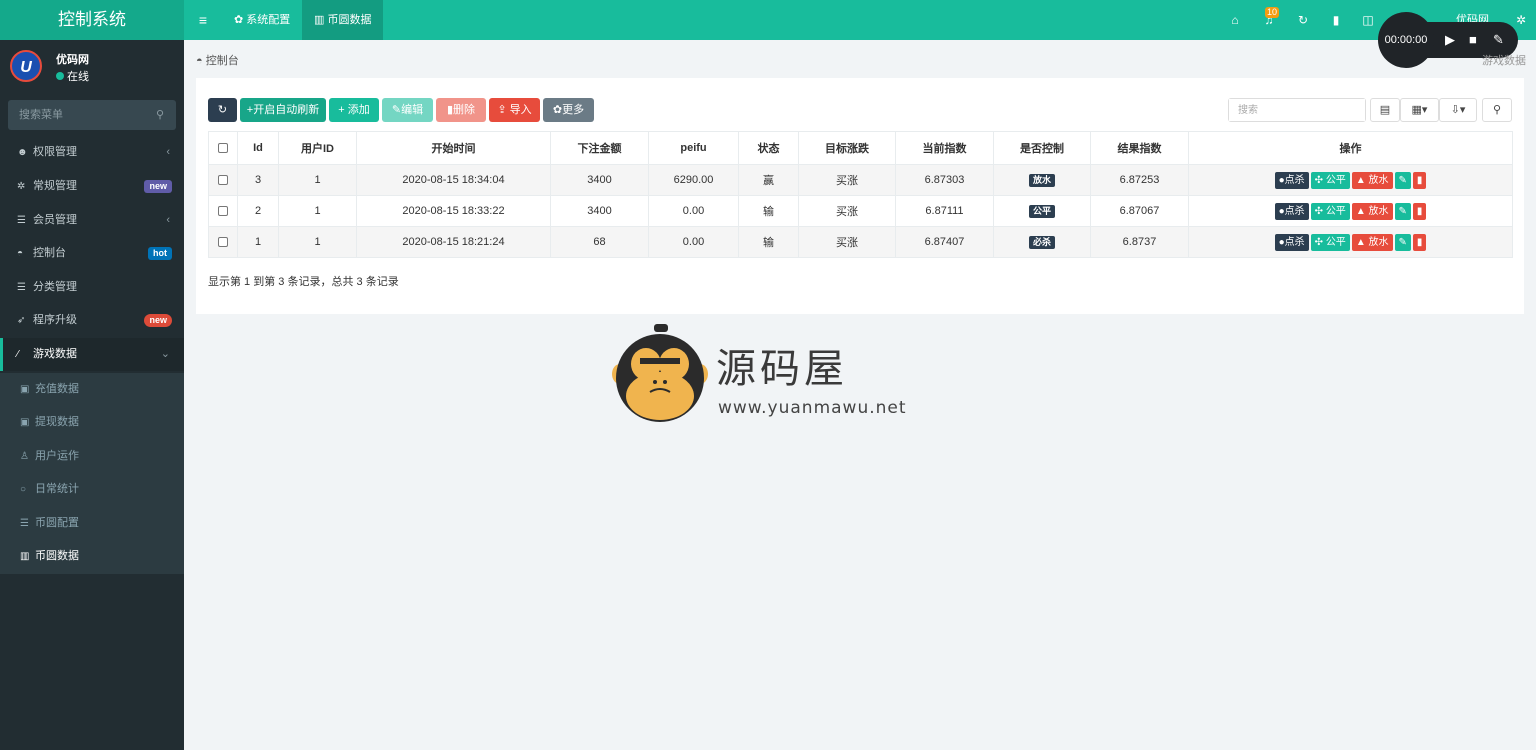 The image size is (1536, 750). Describe the element at coordinates (1419, 110) in the screenshot. I see `columns-button: ▦▾` at that location.